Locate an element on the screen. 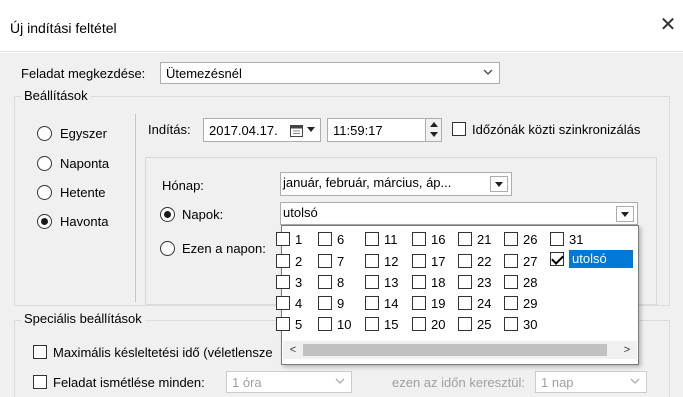  day-item-14: 14 is located at coordinates (381, 303).